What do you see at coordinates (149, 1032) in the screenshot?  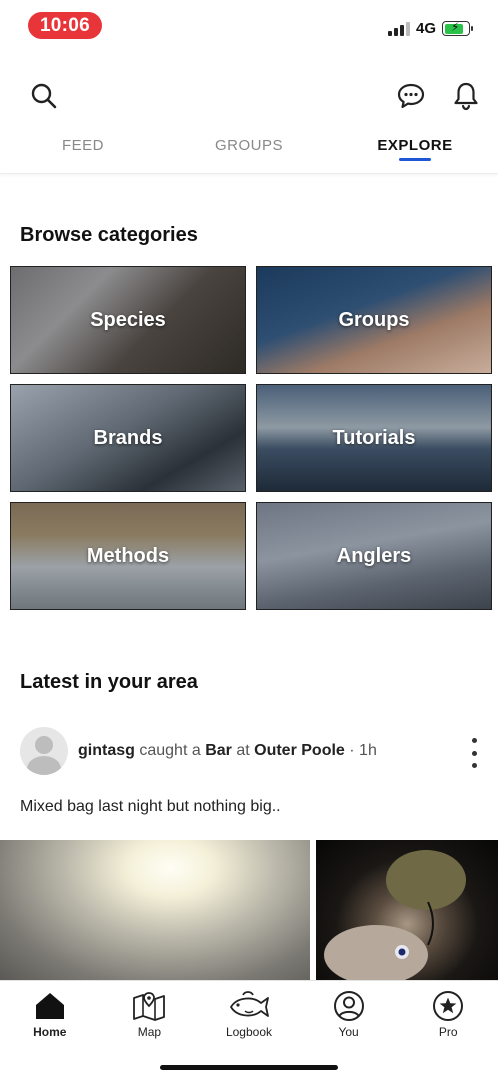 I see `nav-label: Map` at bounding box center [149, 1032].